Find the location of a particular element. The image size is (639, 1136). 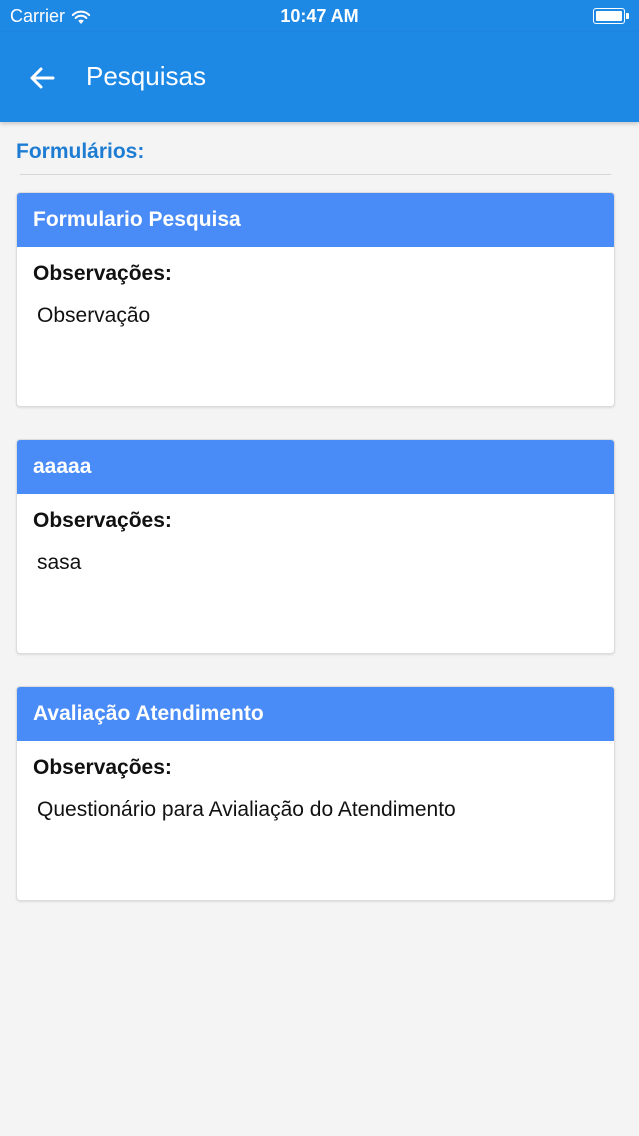

battery-fill is located at coordinates (609, 16).